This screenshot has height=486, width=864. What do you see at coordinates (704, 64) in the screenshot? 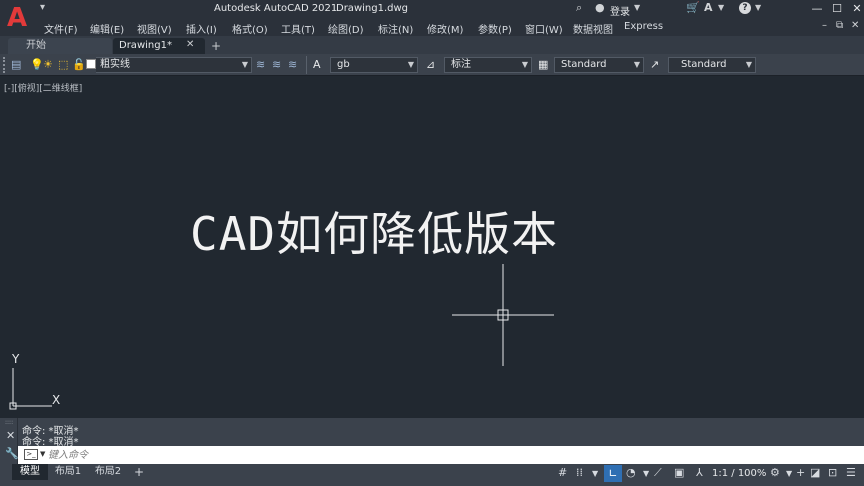
I see `multileader-style-value: Standard` at bounding box center [704, 64].